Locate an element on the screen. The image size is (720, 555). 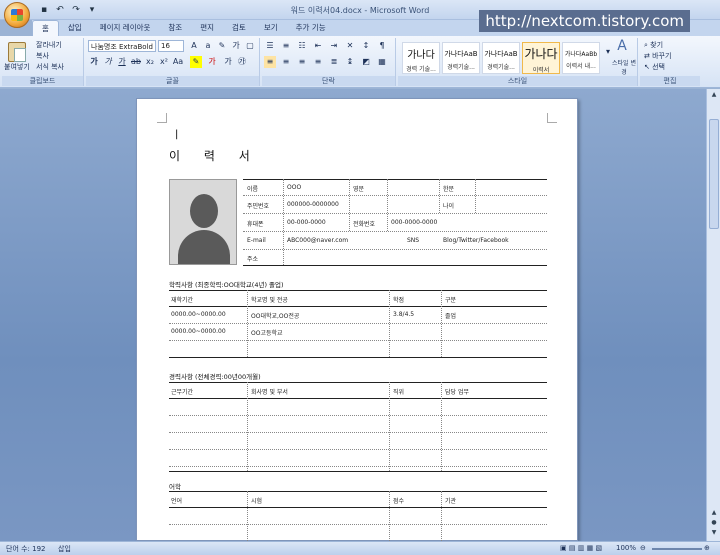
resume-title: 이 력 서 is located at coordinates (214, 155).